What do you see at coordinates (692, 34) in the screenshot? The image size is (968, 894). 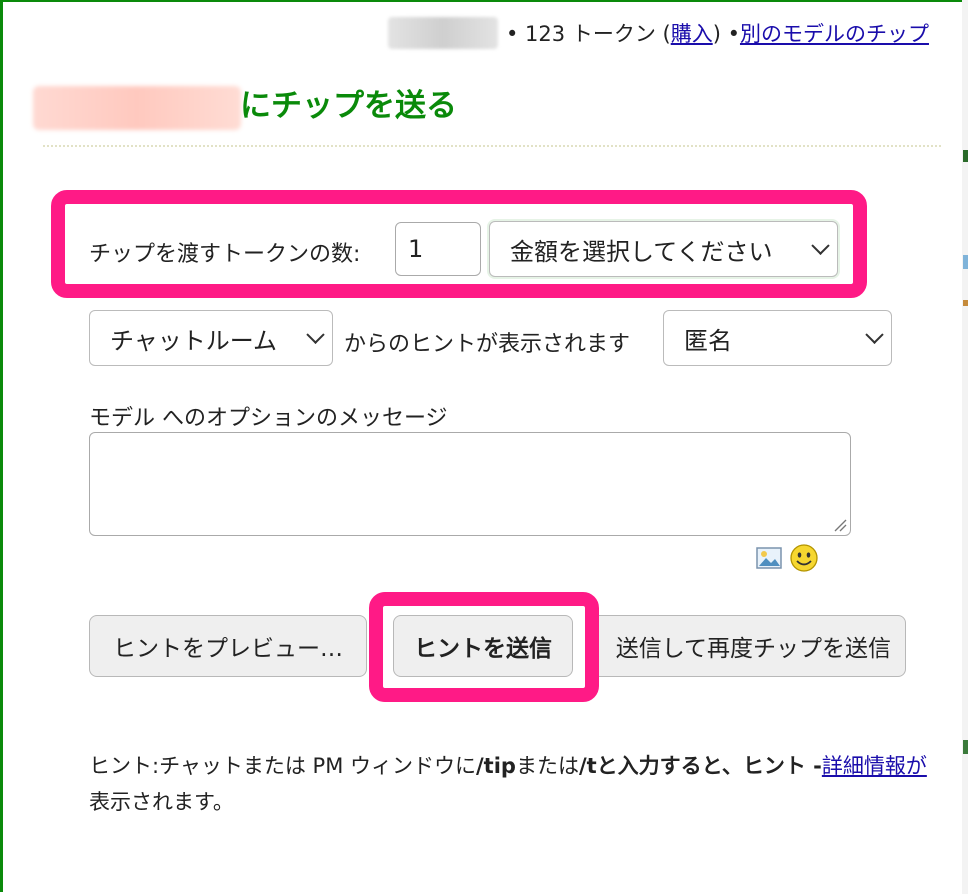 I see `buy-tokens-link: 購入` at bounding box center [692, 34].